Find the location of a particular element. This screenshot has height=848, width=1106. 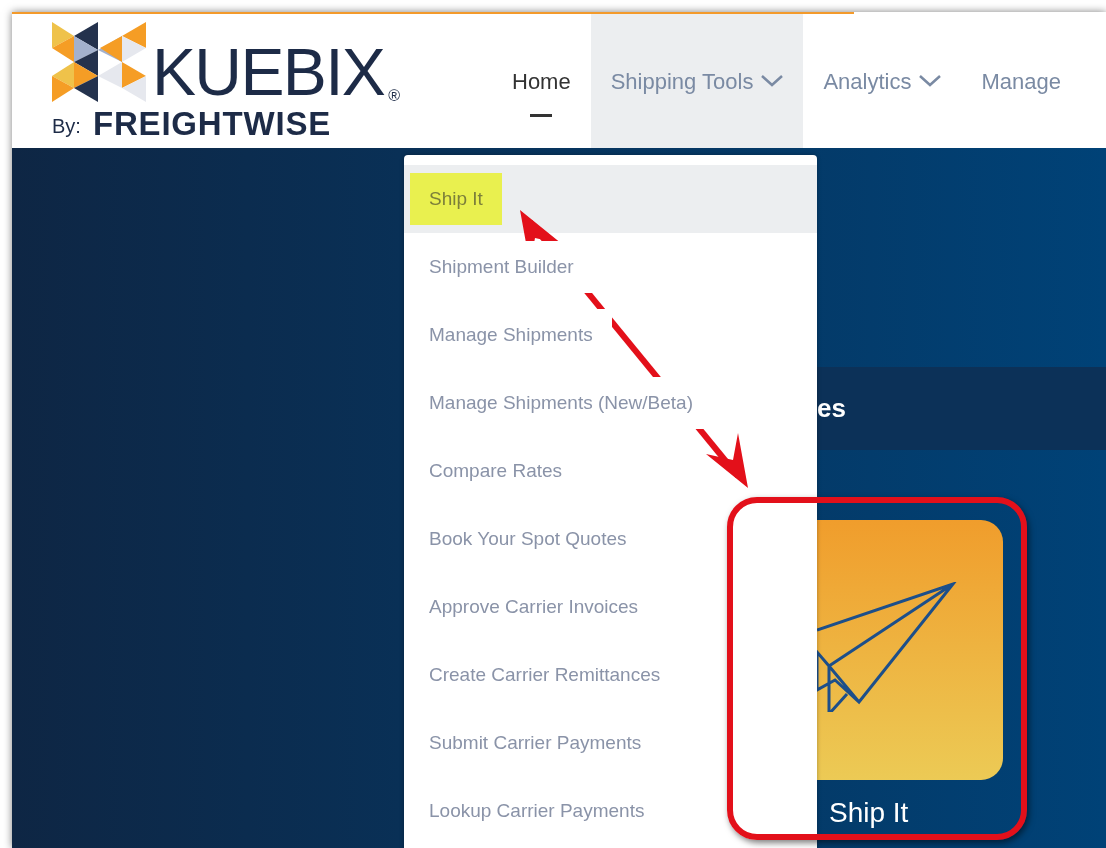

logo-by: By: is located at coordinates (66, 126).